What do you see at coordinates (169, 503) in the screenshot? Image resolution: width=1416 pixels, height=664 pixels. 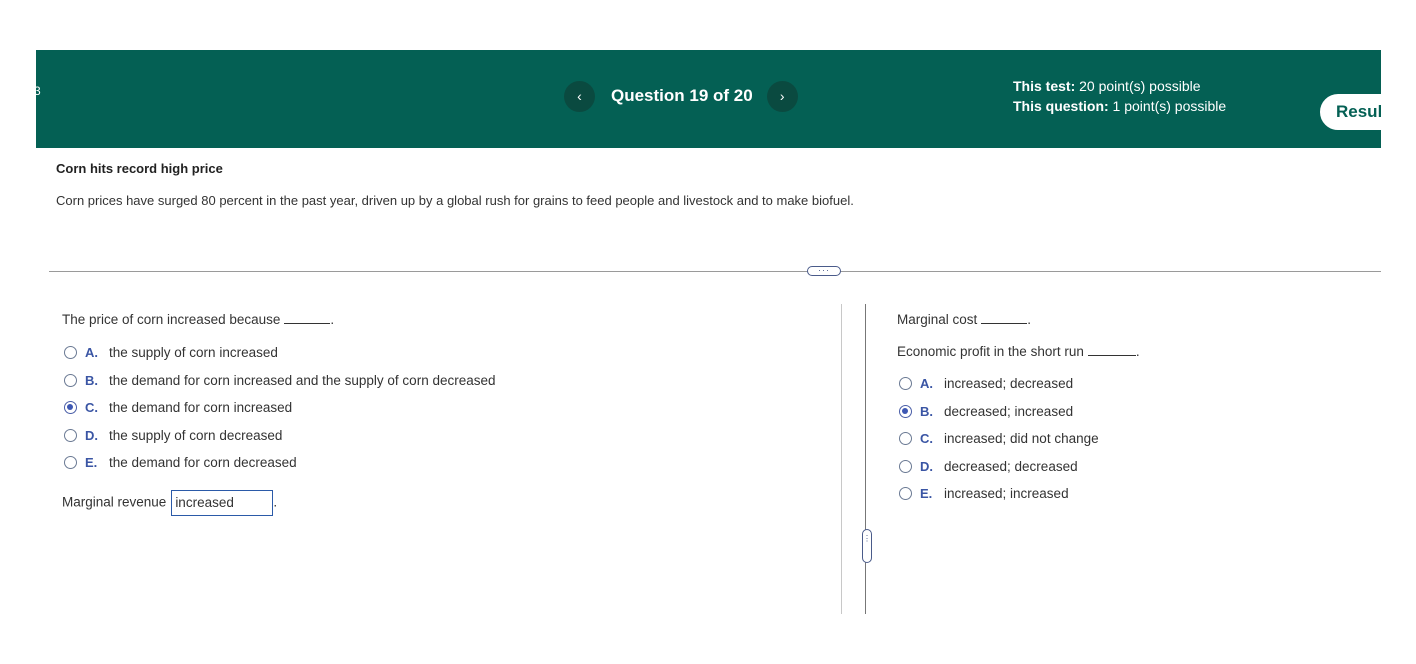 I see `marginal-revenue-row: Marginal revenue increased.` at bounding box center [169, 503].